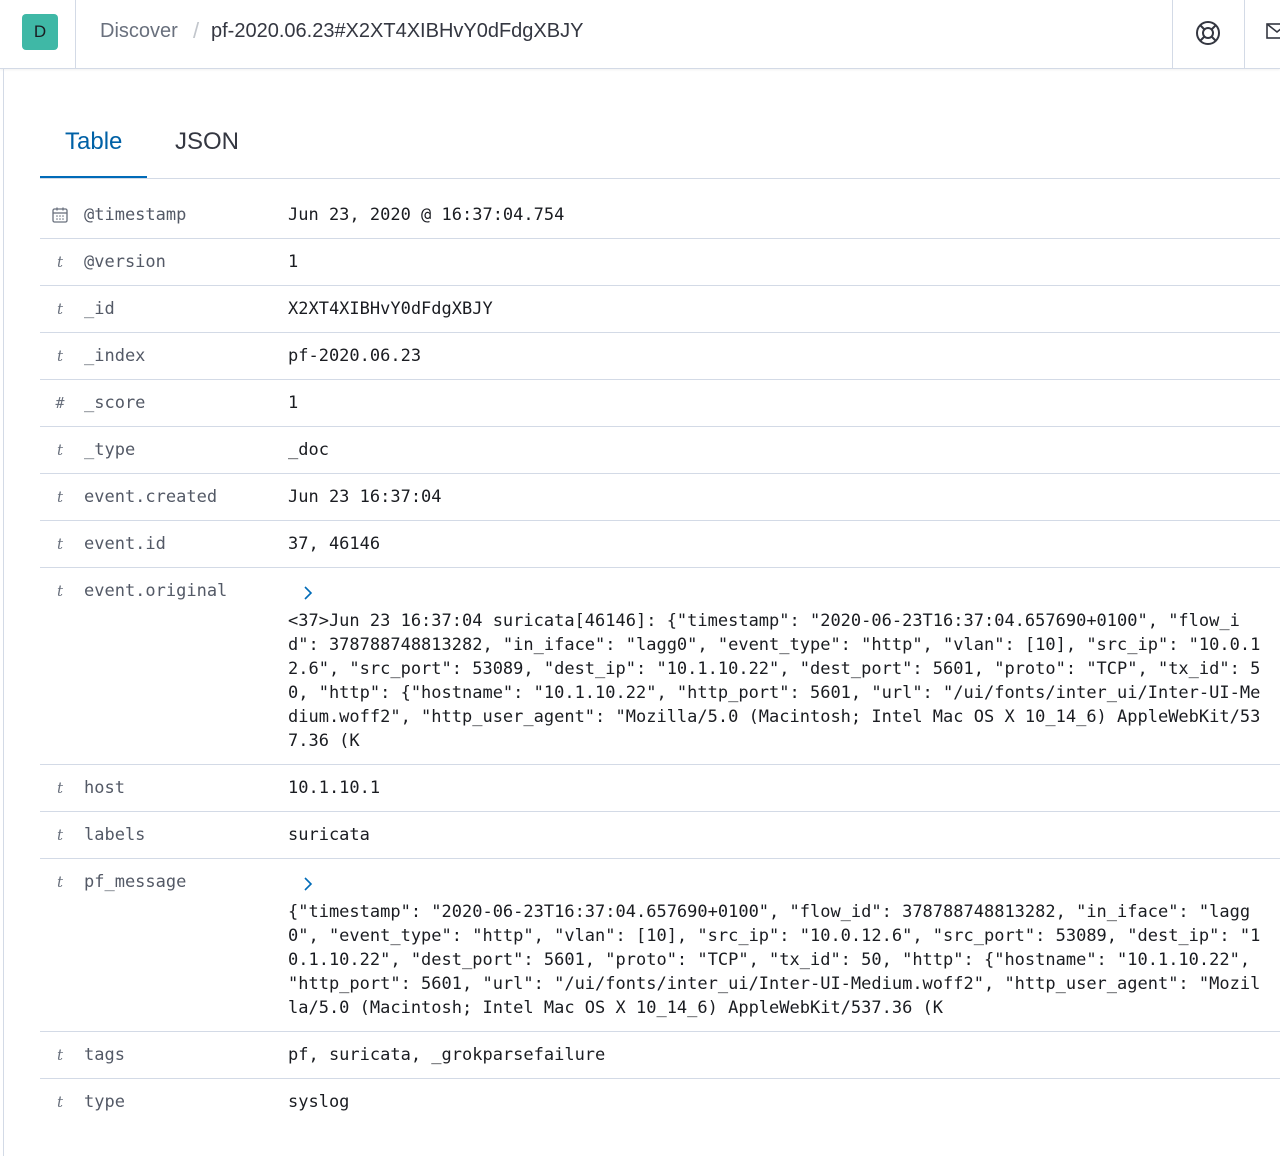 Image resolution: width=1280 pixels, height=1156 pixels. I want to click on field-value: Jun 23, 2020 @ 16:37:04.754, so click(426, 215).